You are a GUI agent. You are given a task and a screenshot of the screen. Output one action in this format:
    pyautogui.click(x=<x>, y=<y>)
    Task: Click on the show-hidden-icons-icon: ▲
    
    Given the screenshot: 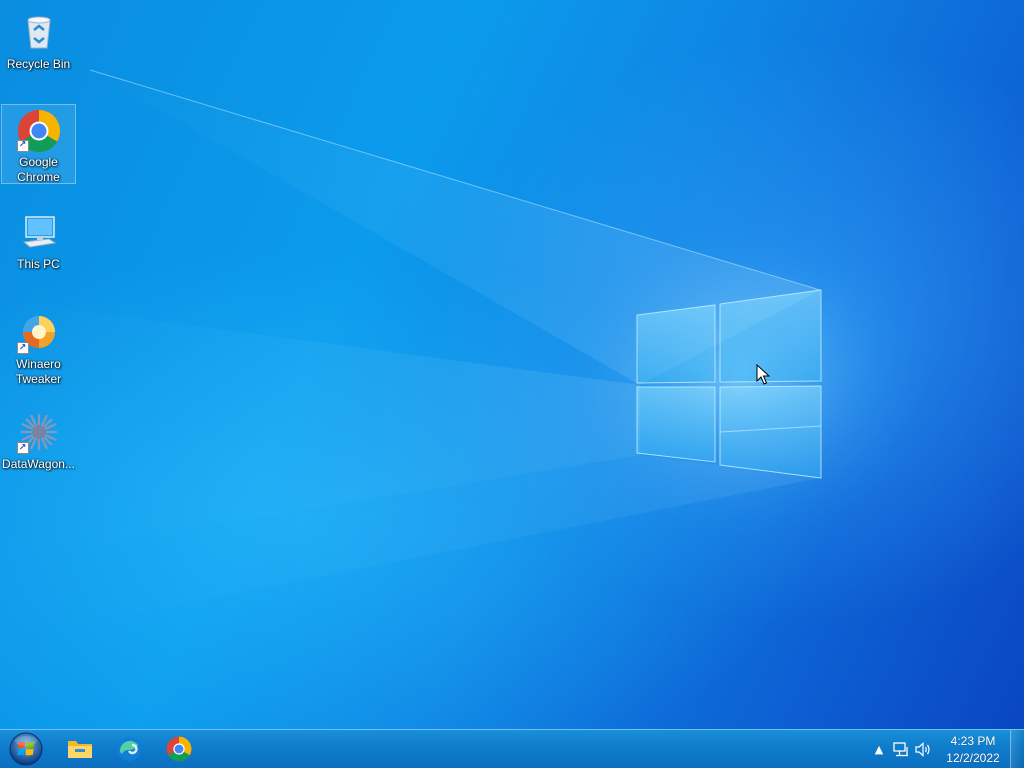 What is the action you would take?
    pyautogui.click(x=879, y=750)
    